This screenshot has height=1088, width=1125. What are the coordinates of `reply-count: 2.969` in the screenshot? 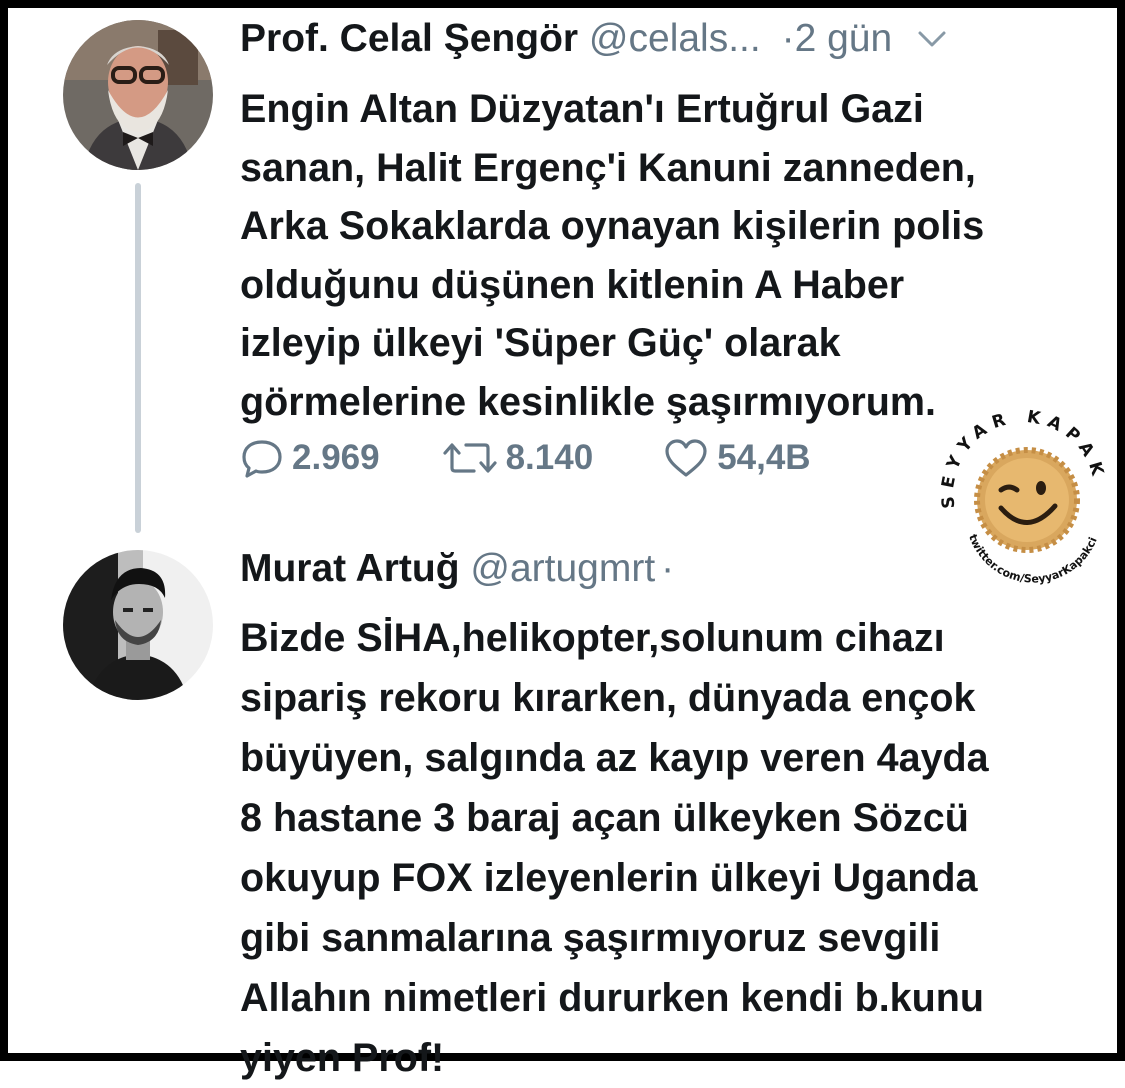 It's located at (336, 457).